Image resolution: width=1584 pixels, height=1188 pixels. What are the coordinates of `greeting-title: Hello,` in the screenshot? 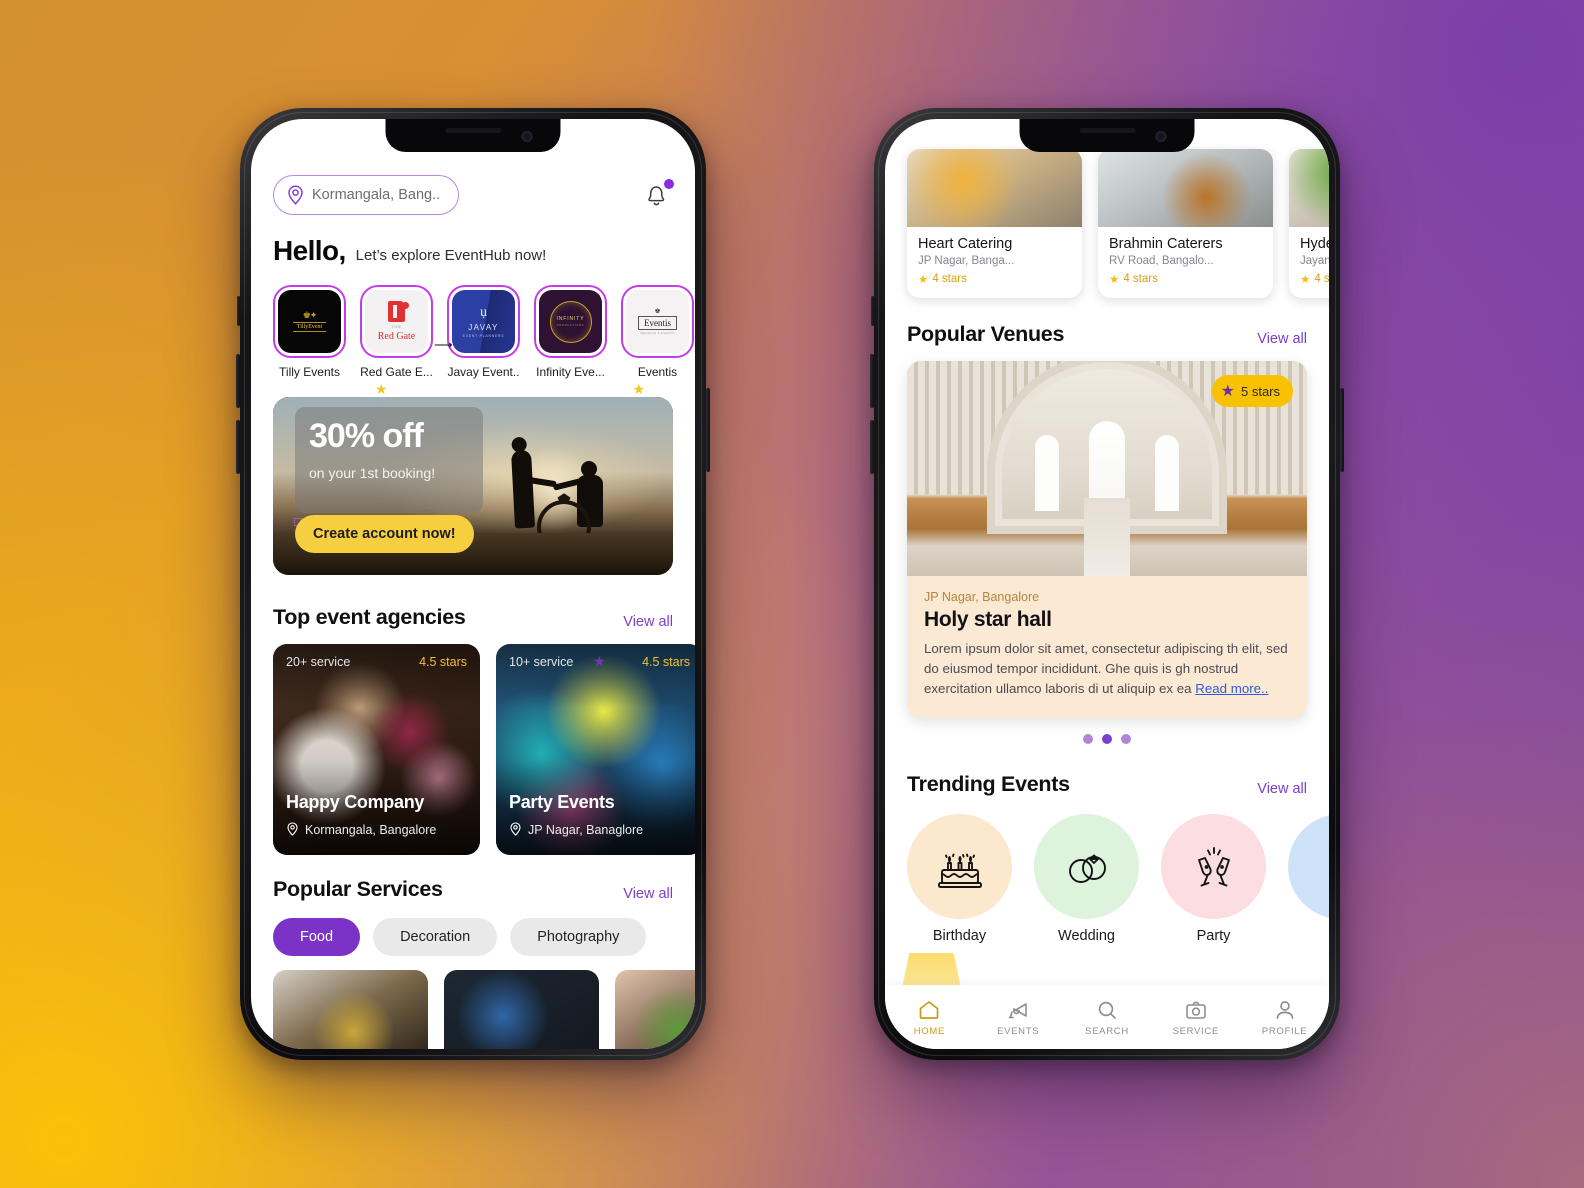 It's located at (309, 250).